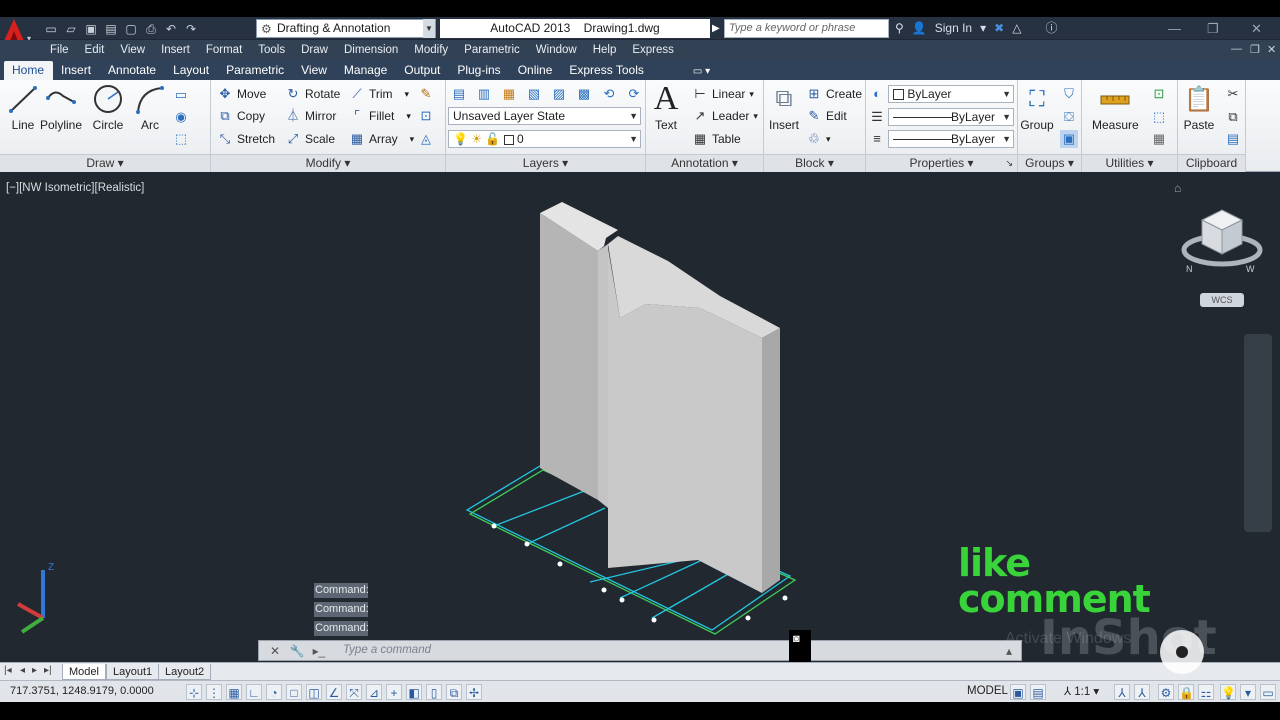  Describe the element at coordinates (91, 29) in the screenshot. I see `save-icon: ▣` at that location.